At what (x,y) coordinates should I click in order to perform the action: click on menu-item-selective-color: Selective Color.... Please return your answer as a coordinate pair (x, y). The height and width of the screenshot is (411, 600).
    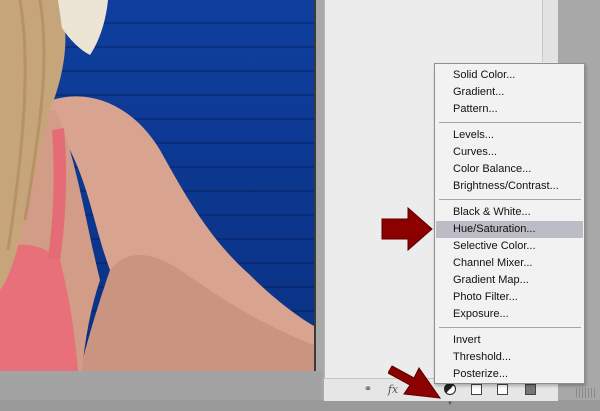
    Looking at the image, I should click on (509, 246).